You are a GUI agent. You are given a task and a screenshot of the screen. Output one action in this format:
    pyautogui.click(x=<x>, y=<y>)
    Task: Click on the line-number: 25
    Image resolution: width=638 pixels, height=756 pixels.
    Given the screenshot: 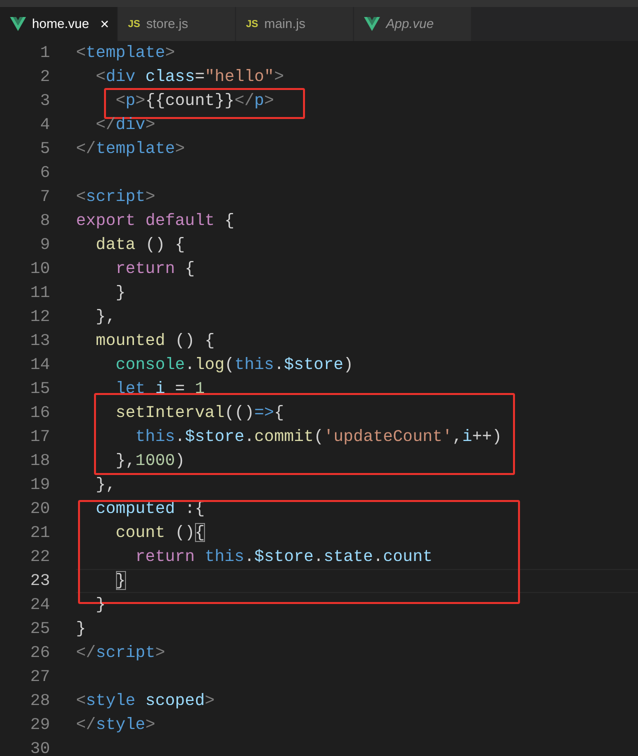 What is the action you would take?
    pyautogui.click(x=39, y=629)
    